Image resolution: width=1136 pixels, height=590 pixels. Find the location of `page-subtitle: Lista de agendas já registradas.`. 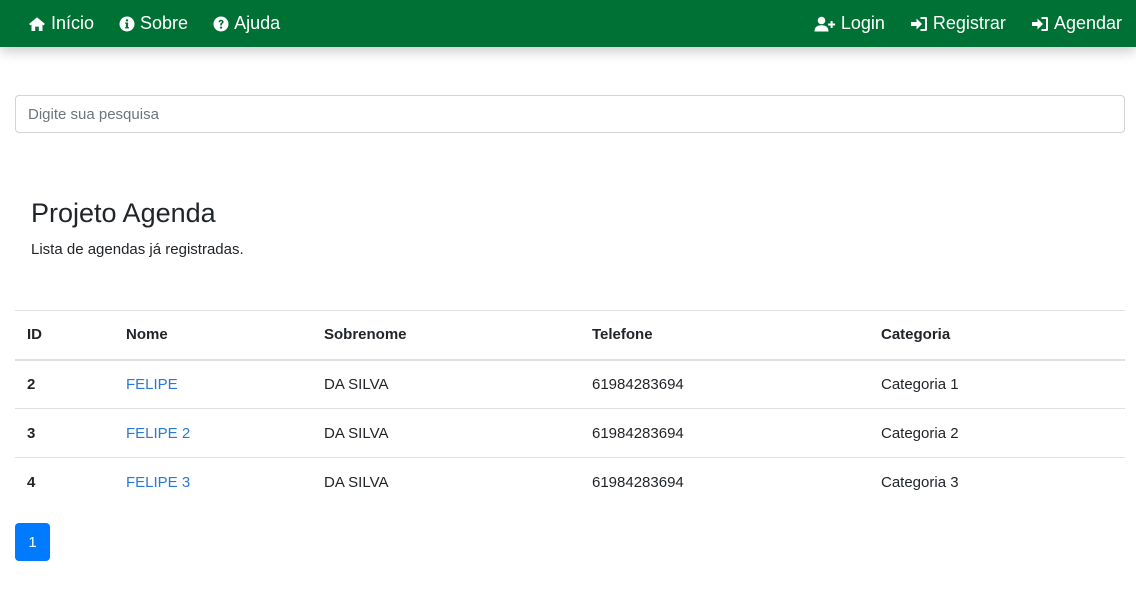

page-subtitle: Lista de agendas já registradas. is located at coordinates (137, 249).